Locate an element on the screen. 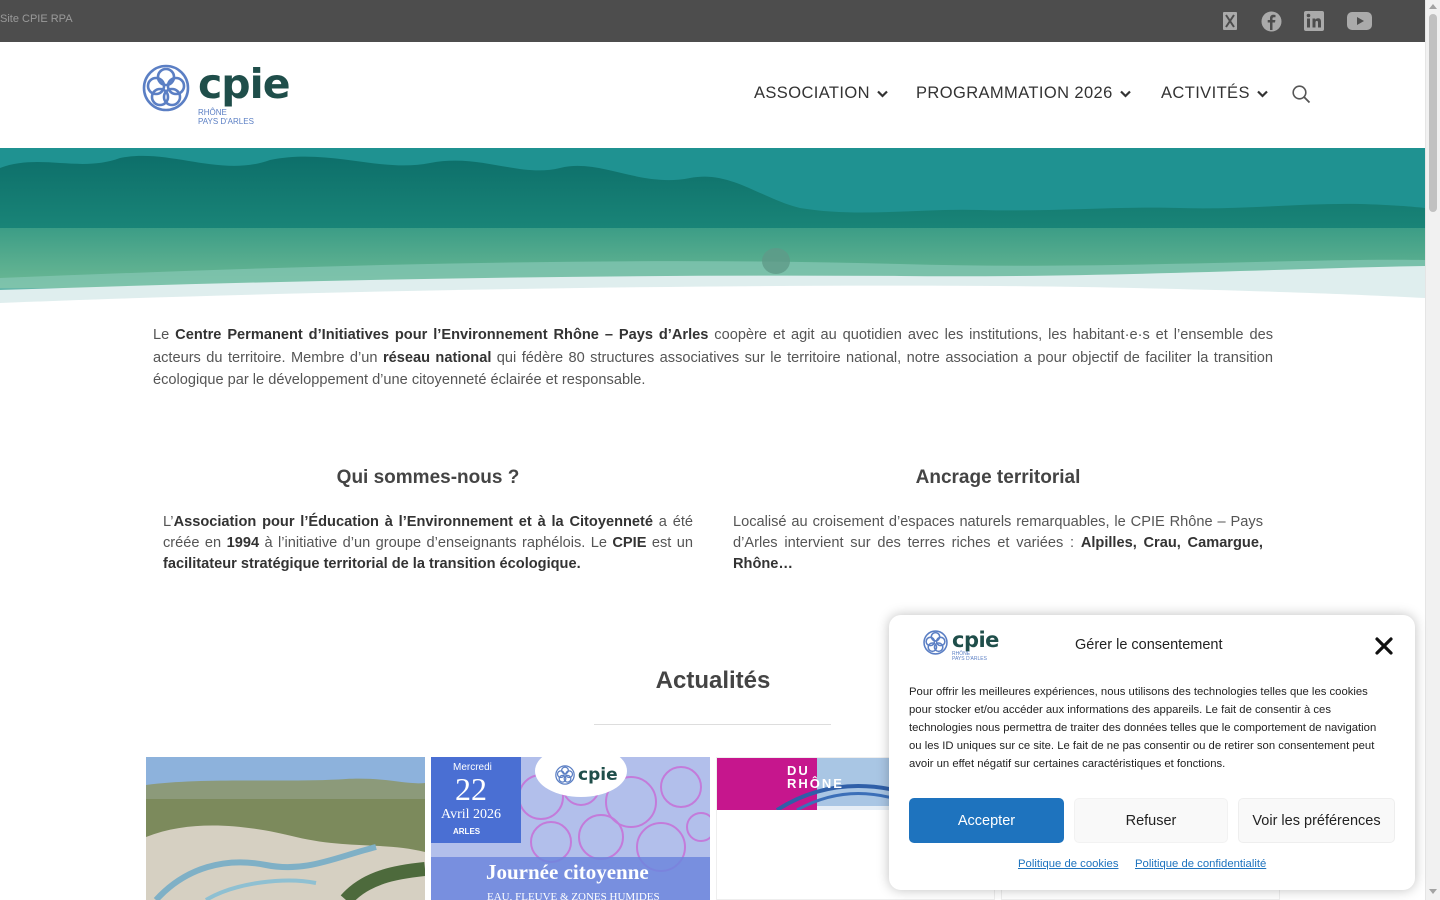 The image size is (1440, 900). event-subline: EAU, FLEUVE & ZONES HUMIDES is located at coordinates (573, 895).